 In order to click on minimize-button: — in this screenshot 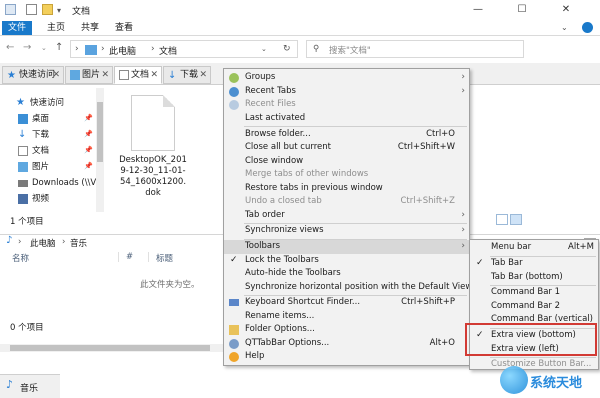, I will do `click(478, 10)`.